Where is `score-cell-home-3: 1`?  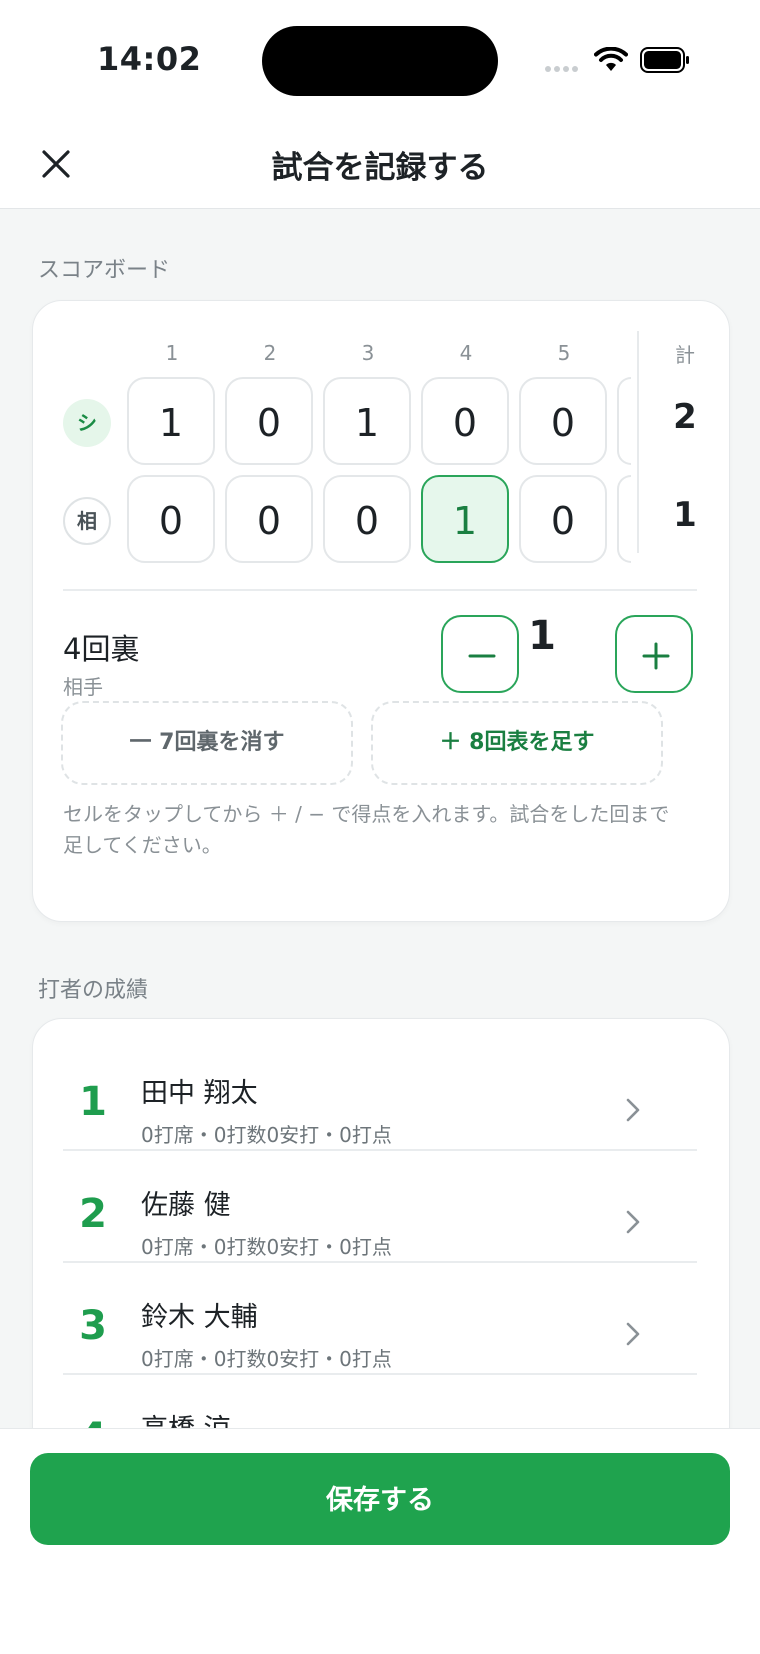
score-cell-home-3: 1 is located at coordinates (367, 421).